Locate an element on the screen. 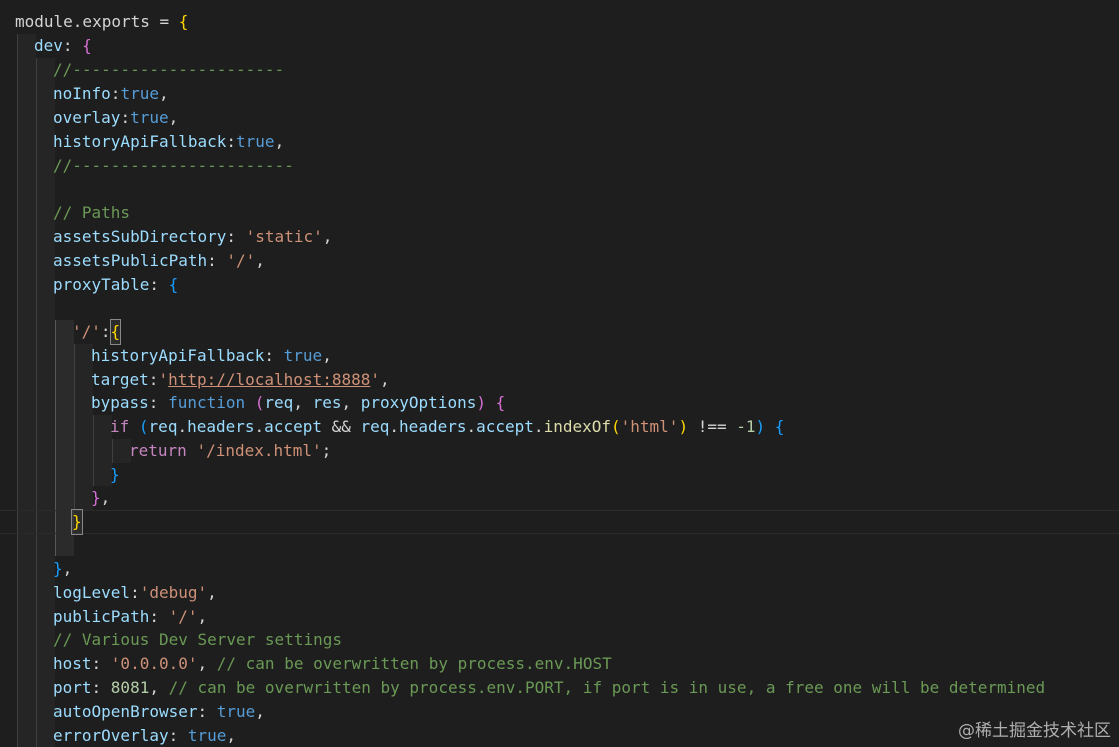 This screenshot has height=747, width=1119. code-string: '0.0.0.0' is located at coordinates (154, 663).